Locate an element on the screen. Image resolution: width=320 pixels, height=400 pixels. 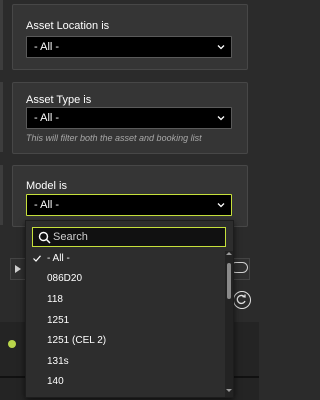
option-label: 086D20 is located at coordinates (65, 278).